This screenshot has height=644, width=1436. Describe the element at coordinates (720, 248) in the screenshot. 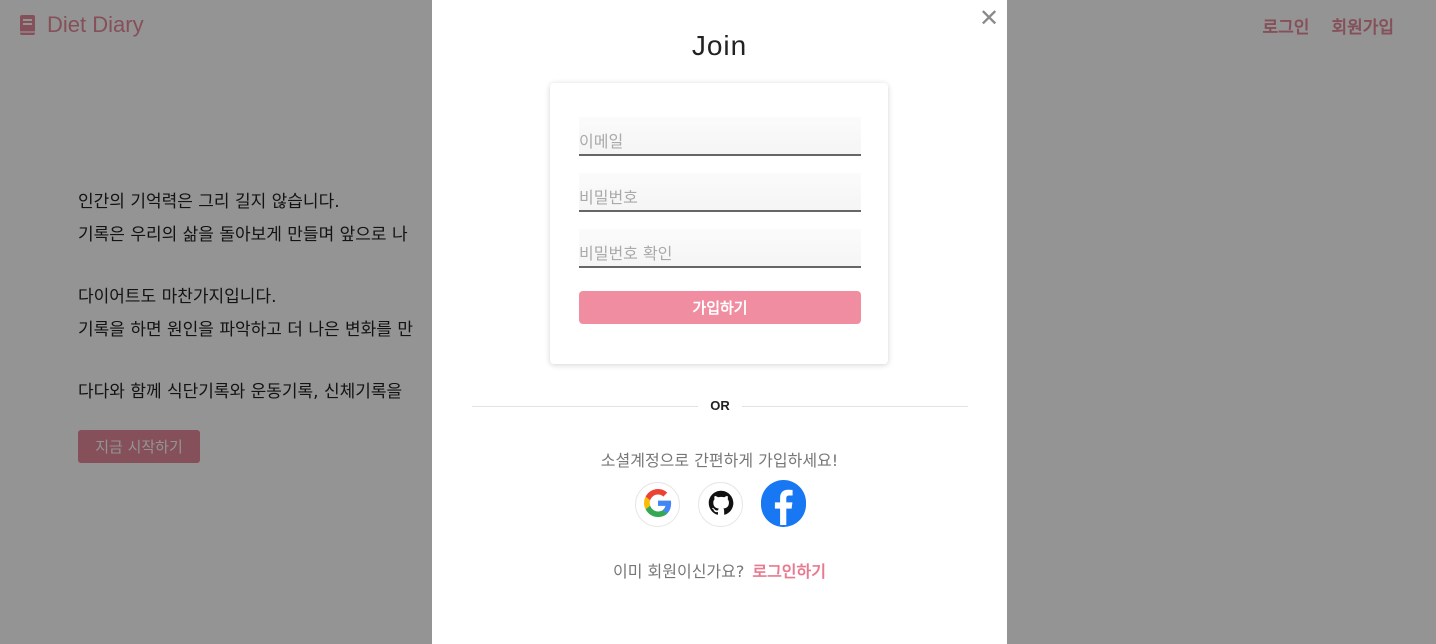

I see `password-confirm-field` at that location.